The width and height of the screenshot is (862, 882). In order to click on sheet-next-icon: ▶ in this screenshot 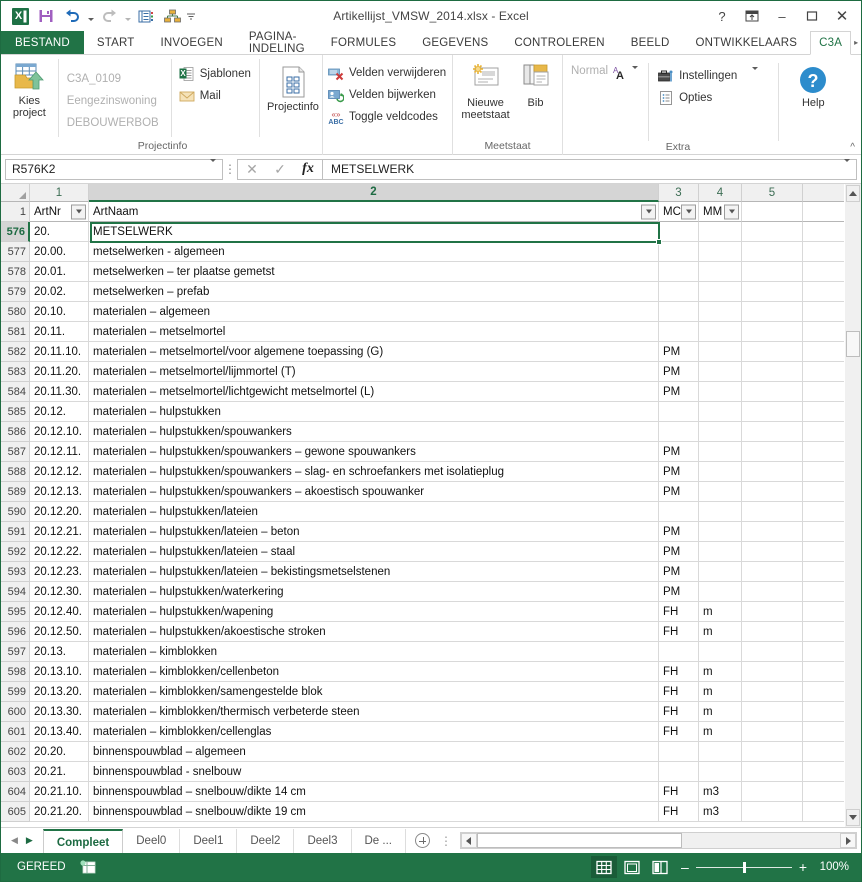, I will do `click(29, 840)`.